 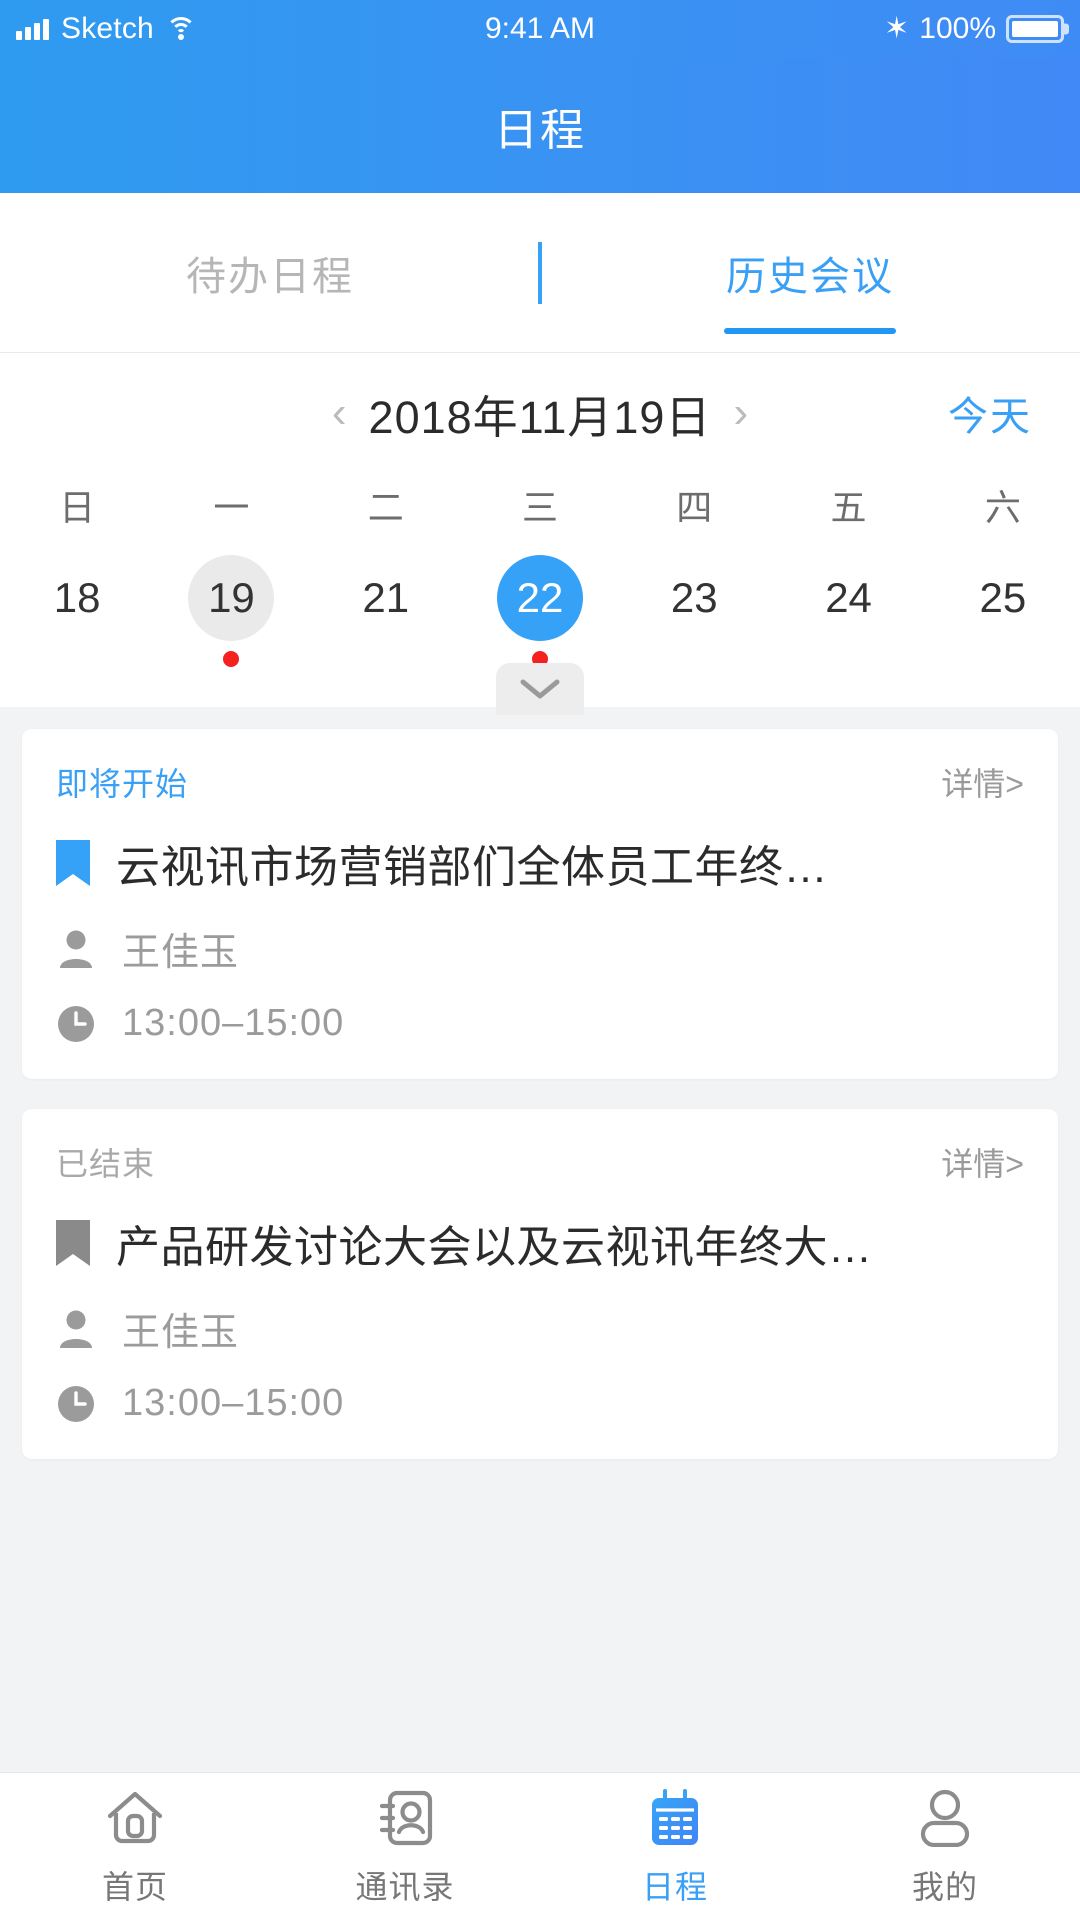 What do you see at coordinates (270, 331) in the screenshot?
I see `tab-pending-schedule-underline` at bounding box center [270, 331].